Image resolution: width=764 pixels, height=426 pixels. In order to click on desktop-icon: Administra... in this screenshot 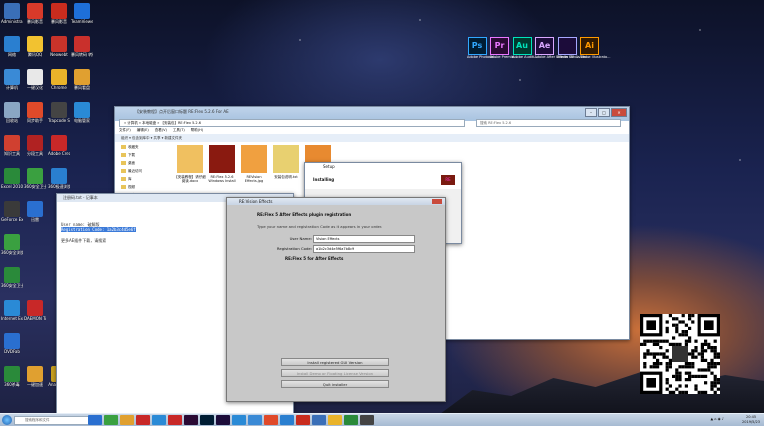, I will do `click(12, 13)`.